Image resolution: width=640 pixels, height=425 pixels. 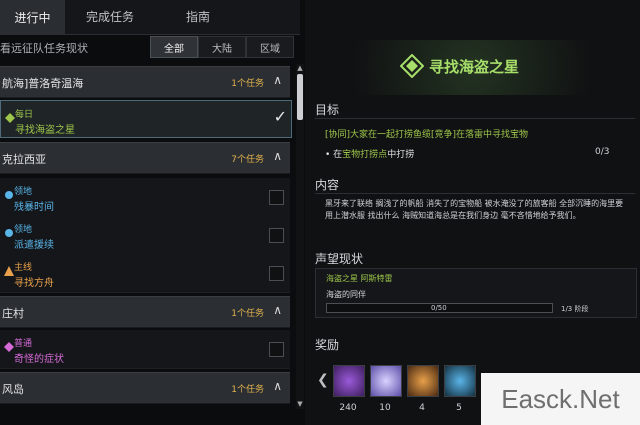 I want to click on goal-header: 目标, so click(x=327, y=110).